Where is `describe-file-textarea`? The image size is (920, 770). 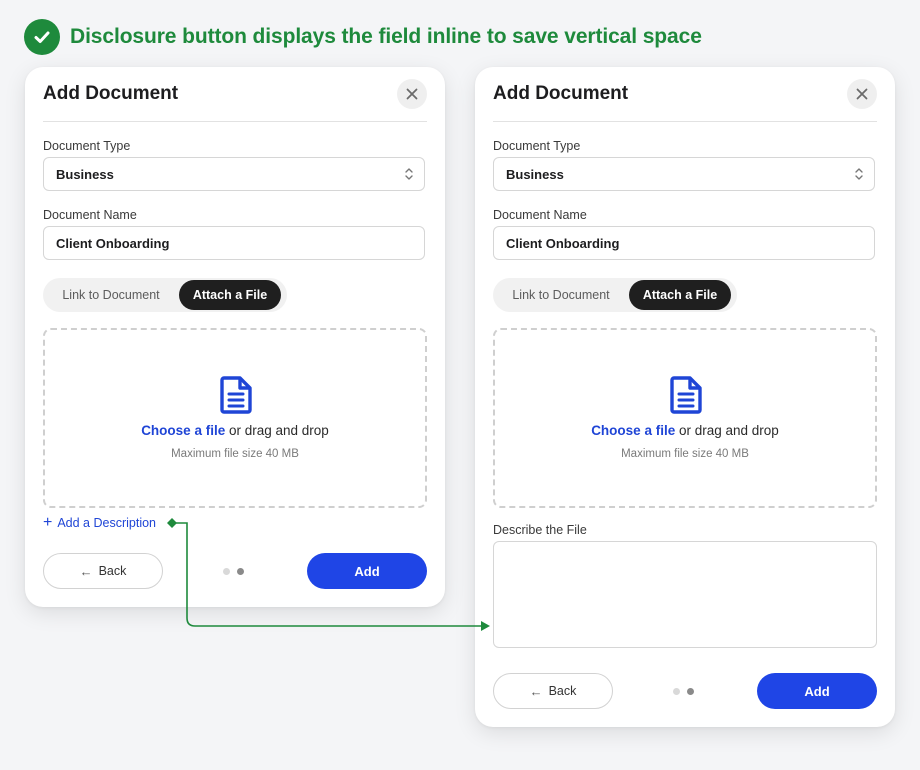
describe-file-textarea is located at coordinates (685, 594).